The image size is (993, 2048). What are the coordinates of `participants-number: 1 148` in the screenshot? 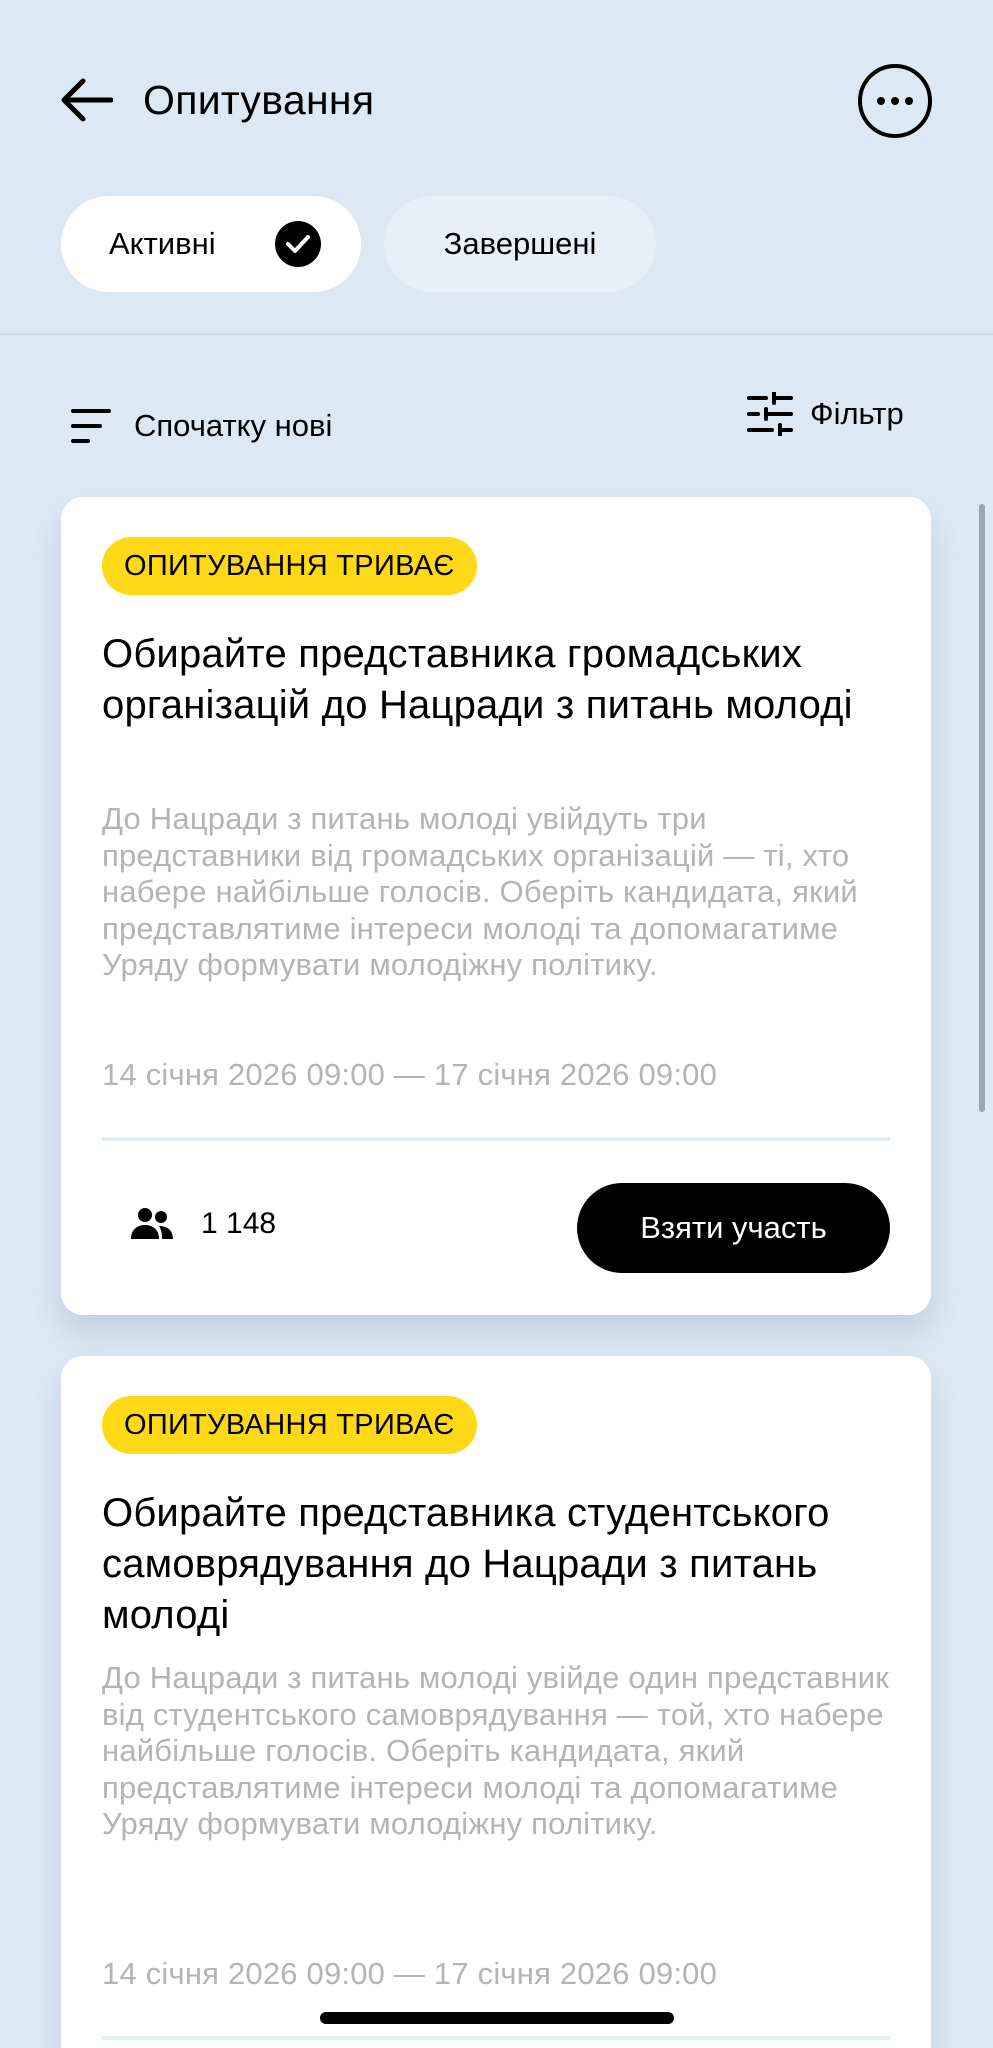 It's located at (239, 1223).